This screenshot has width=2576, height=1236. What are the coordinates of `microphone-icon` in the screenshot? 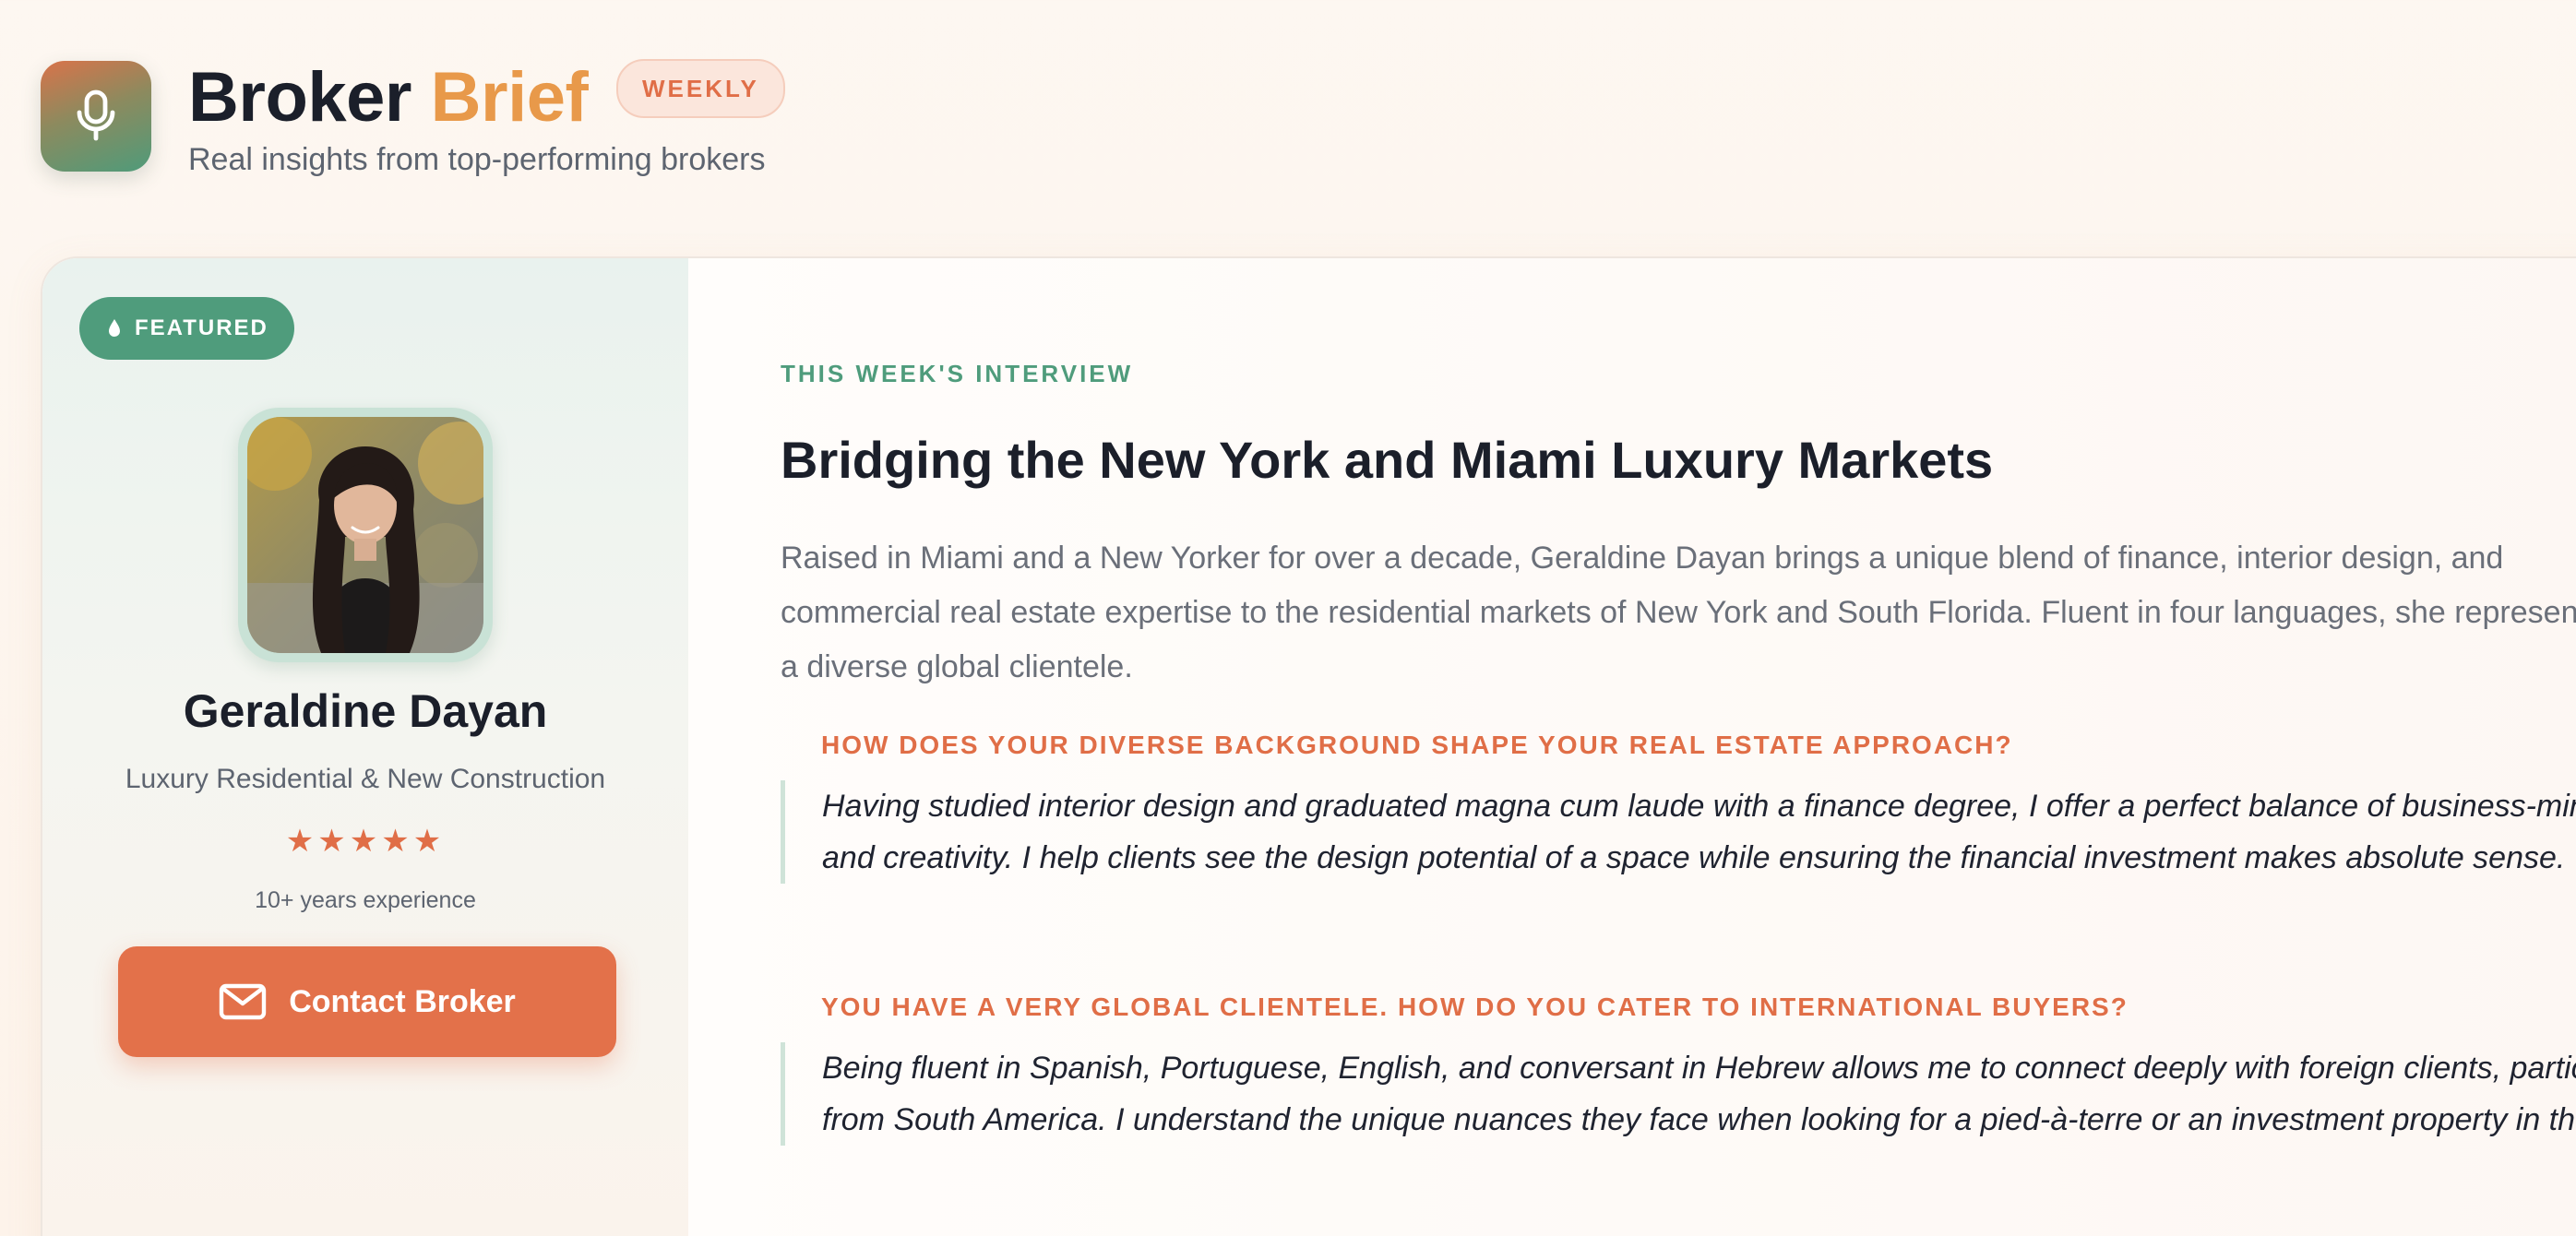 It's located at (96, 115).